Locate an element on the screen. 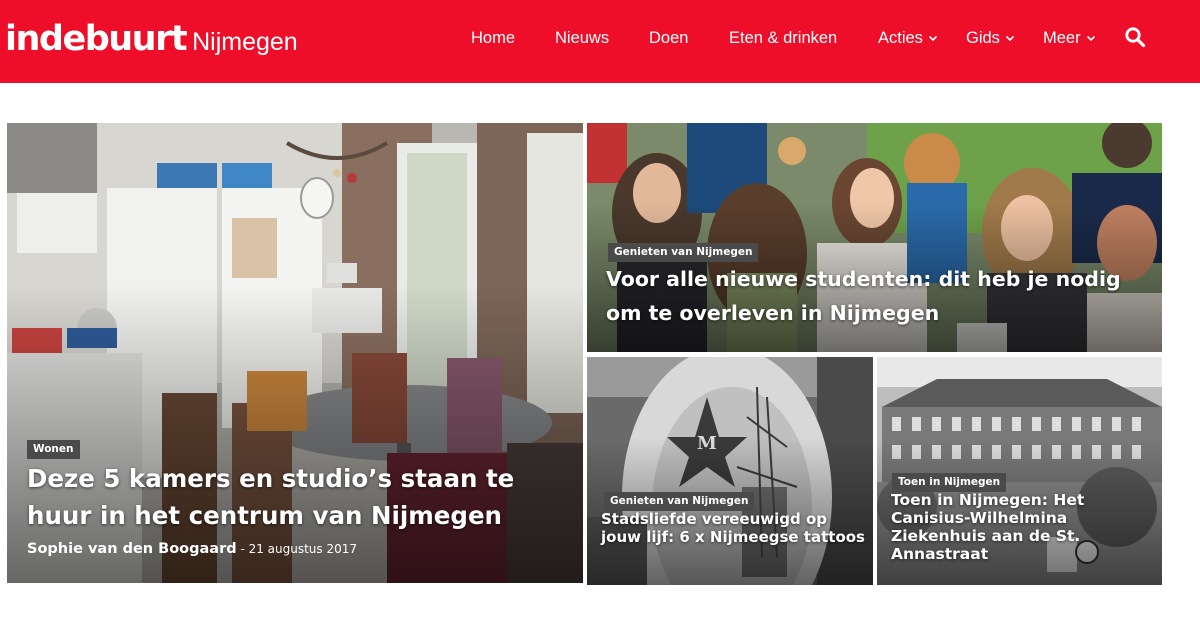 This screenshot has height=618, width=1200. nav-home: Home is located at coordinates (493, 38).